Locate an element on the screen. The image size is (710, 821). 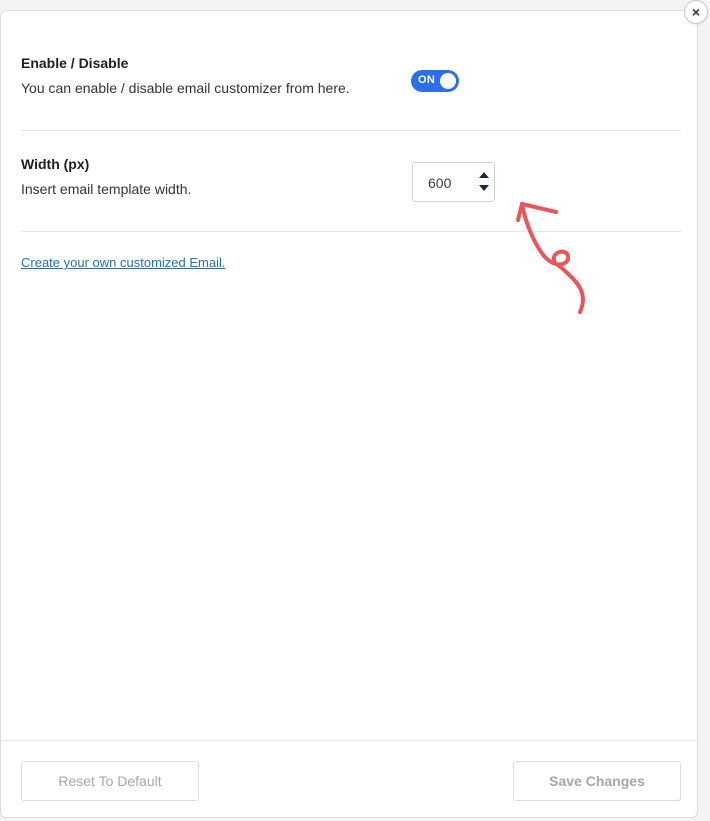
divider is located at coordinates (351, 130).